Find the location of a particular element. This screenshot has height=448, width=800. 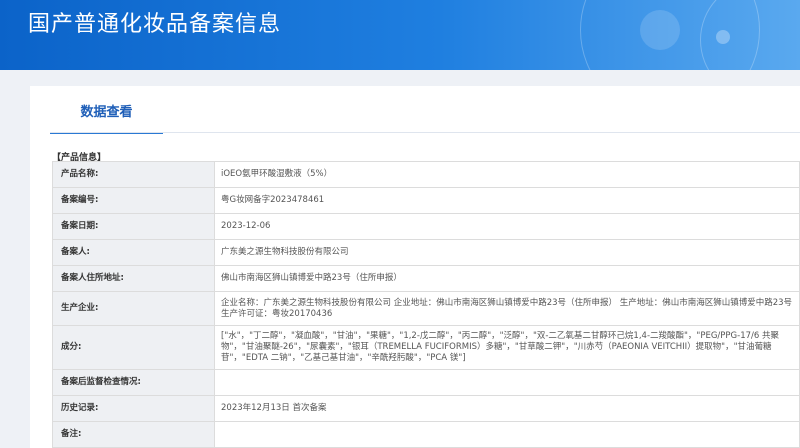

table-row: 备注: is located at coordinates (426, 434).